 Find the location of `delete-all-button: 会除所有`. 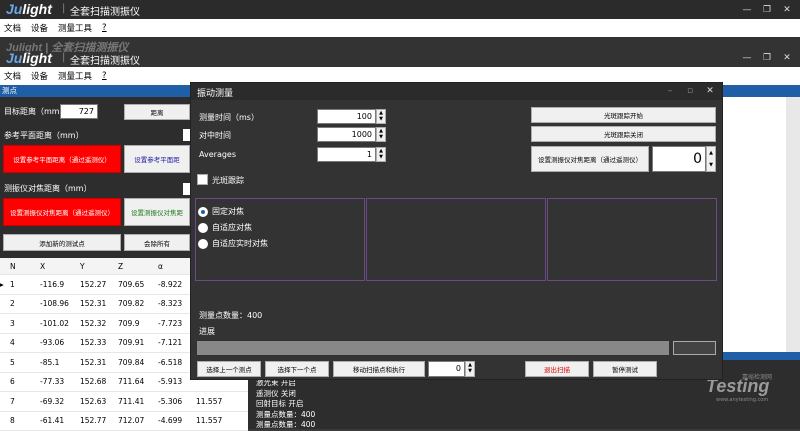

delete-all-button: 会除所有 is located at coordinates (157, 242).